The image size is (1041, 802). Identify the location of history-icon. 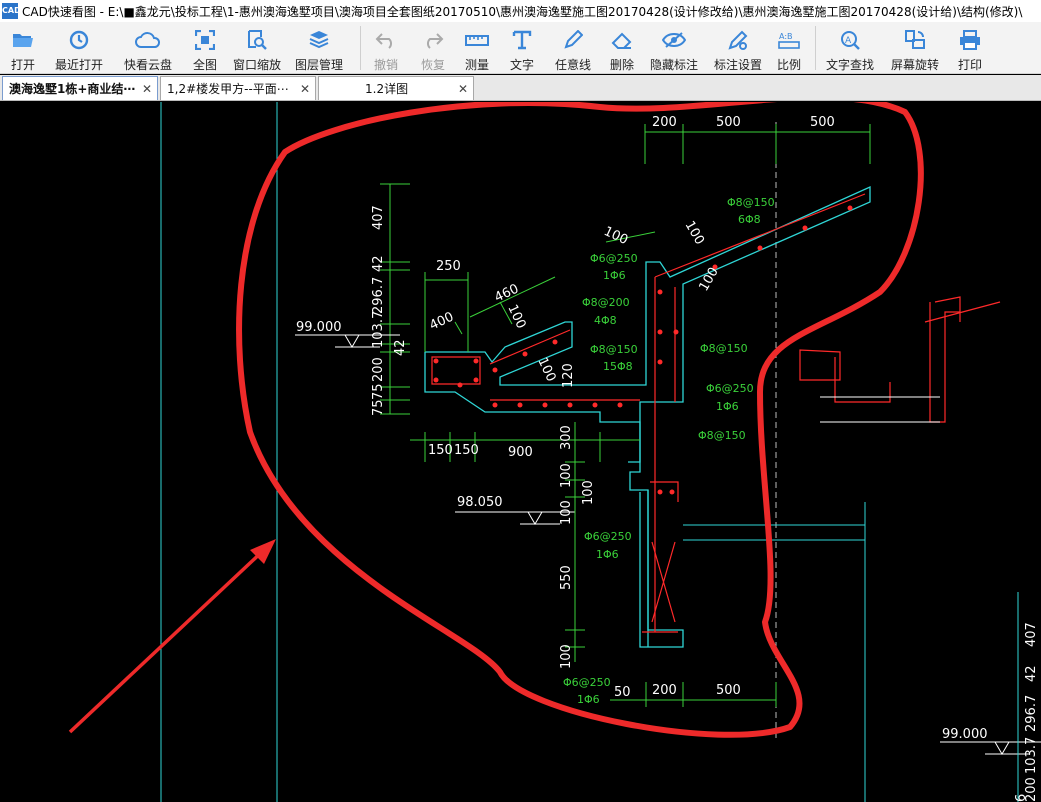
(79, 40).